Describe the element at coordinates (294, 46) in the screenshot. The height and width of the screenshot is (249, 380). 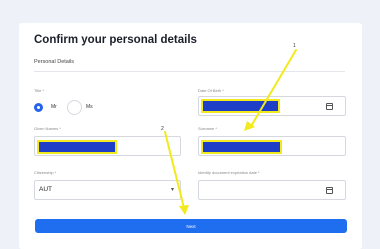
I see `annotation-marker-1: 1` at that location.